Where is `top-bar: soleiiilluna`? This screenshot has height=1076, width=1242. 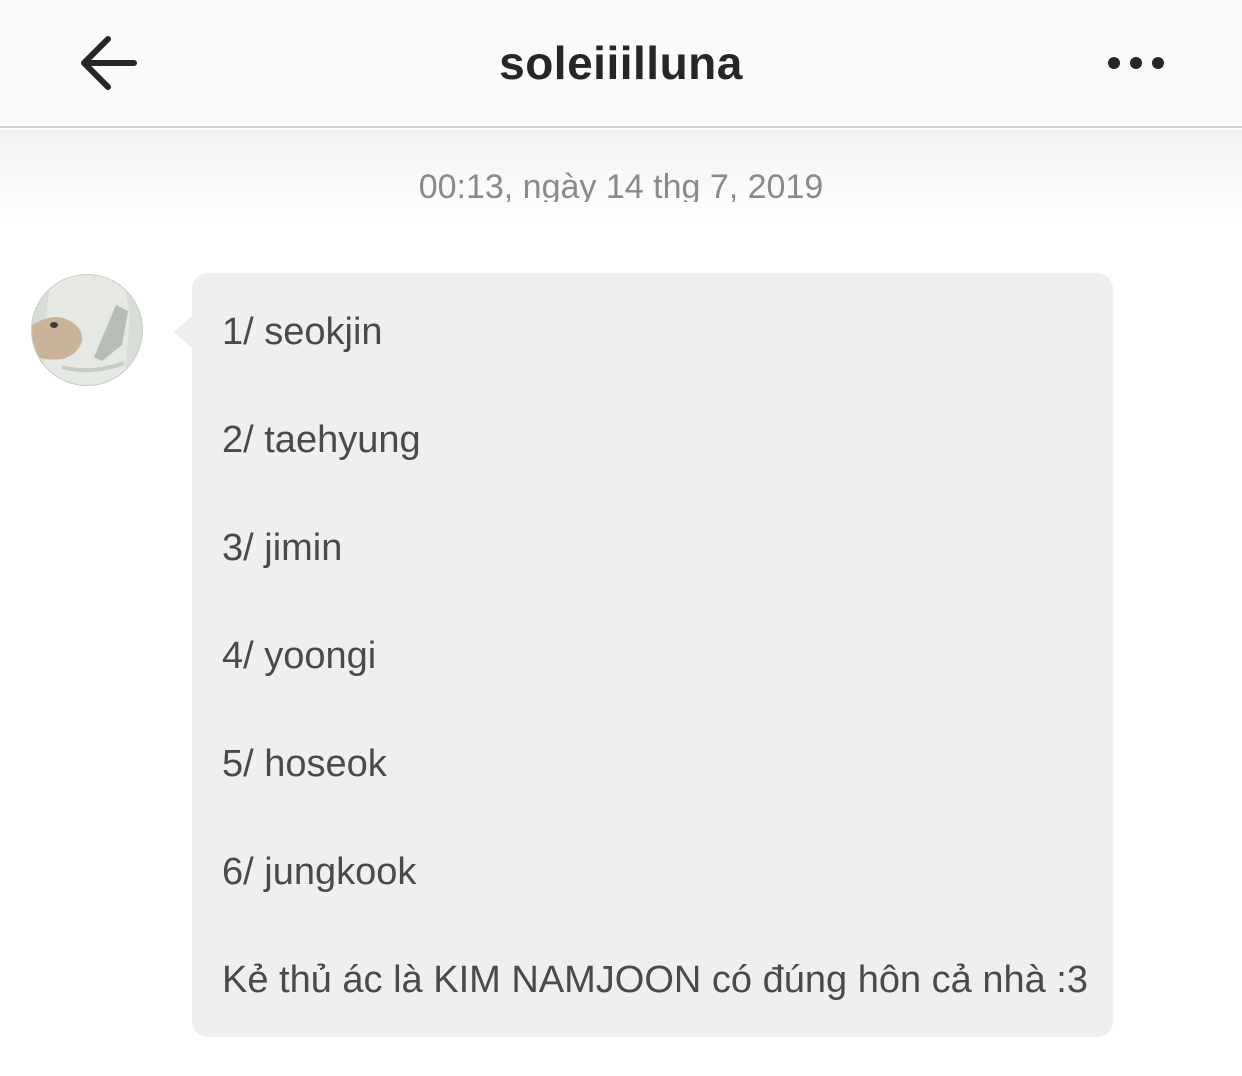
top-bar: soleiiilluna is located at coordinates (621, 64).